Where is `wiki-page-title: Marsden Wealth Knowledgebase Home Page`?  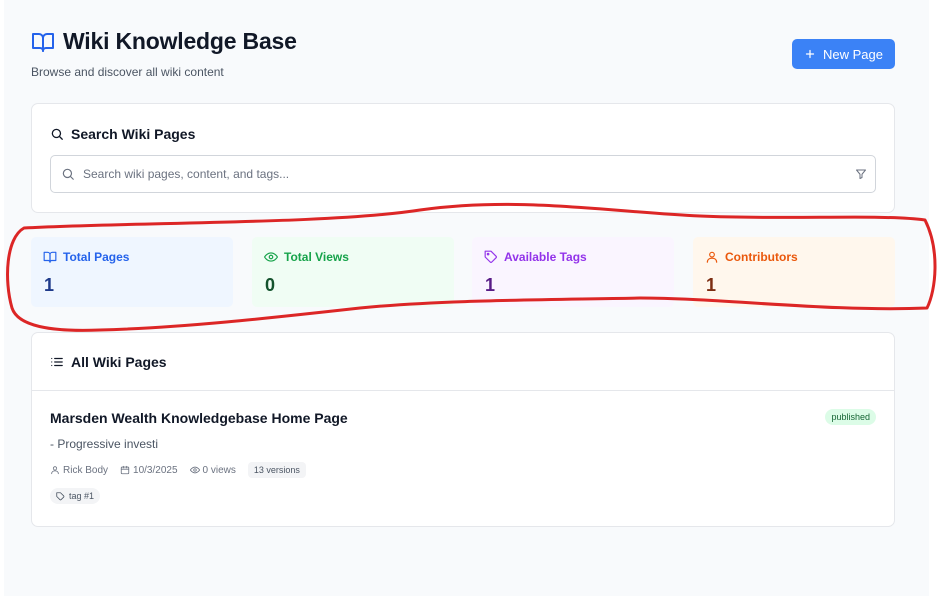 wiki-page-title: Marsden Wealth Knowledgebase Home Page is located at coordinates (463, 418).